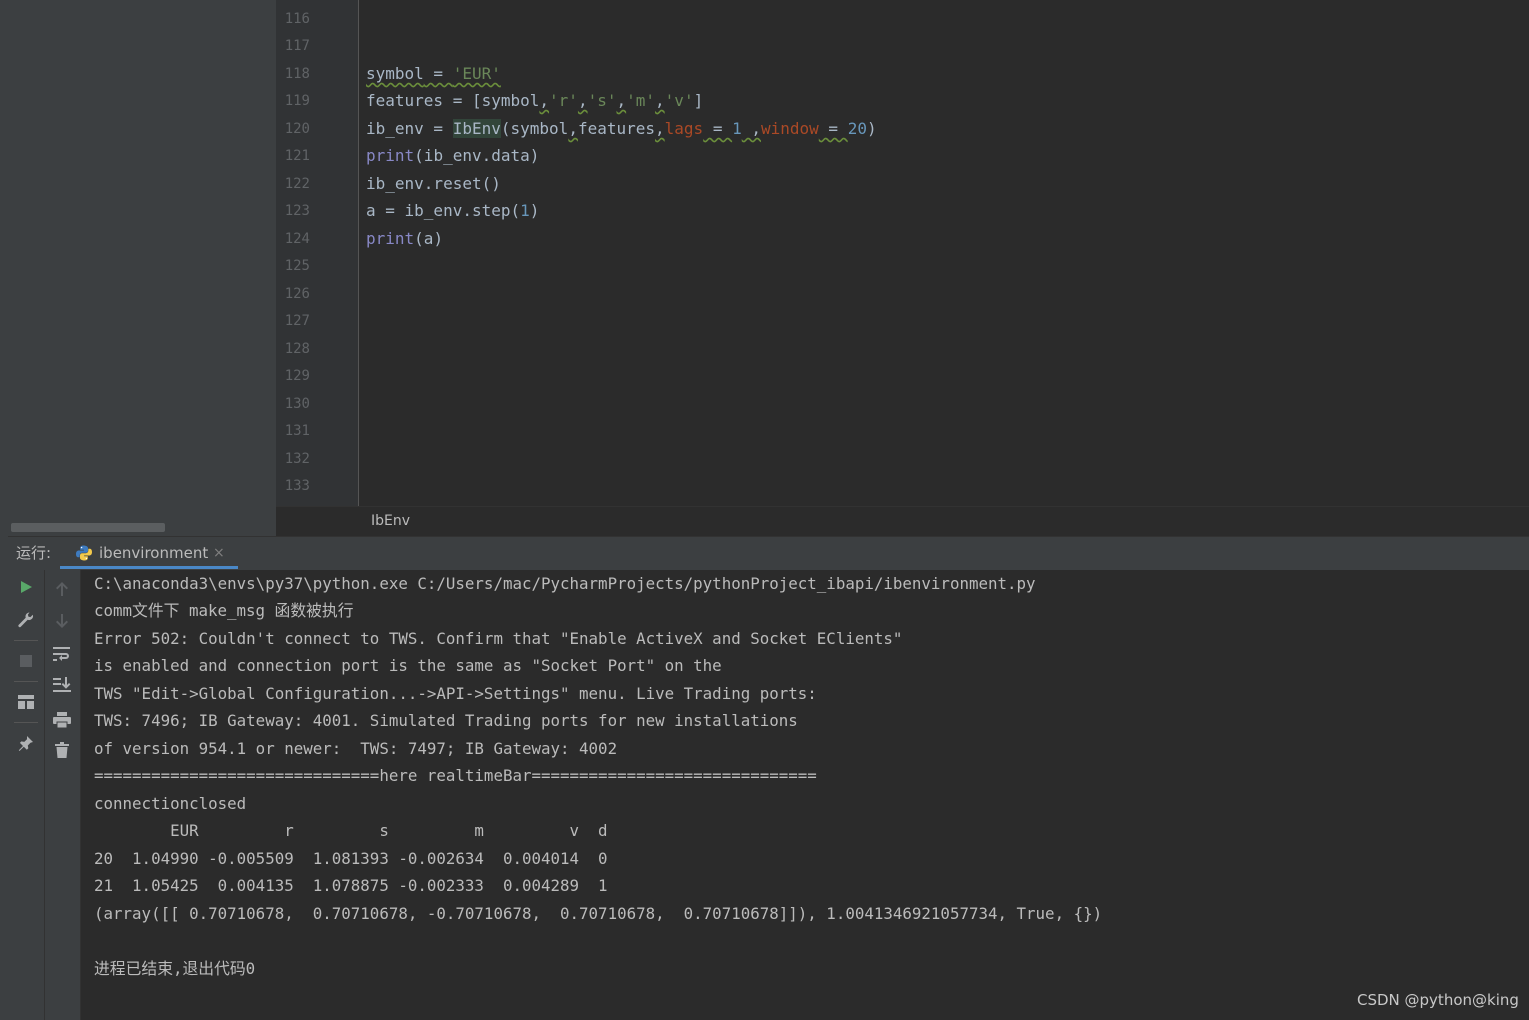 The width and height of the screenshot is (1529, 1020). I want to click on project-horizontal-scrollbar, so click(88, 527).